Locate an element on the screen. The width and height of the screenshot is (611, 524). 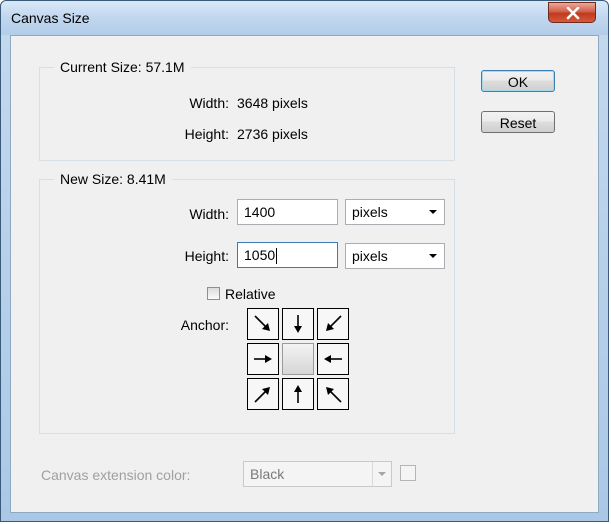
width-input: 1400 is located at coordinates (287, 212).